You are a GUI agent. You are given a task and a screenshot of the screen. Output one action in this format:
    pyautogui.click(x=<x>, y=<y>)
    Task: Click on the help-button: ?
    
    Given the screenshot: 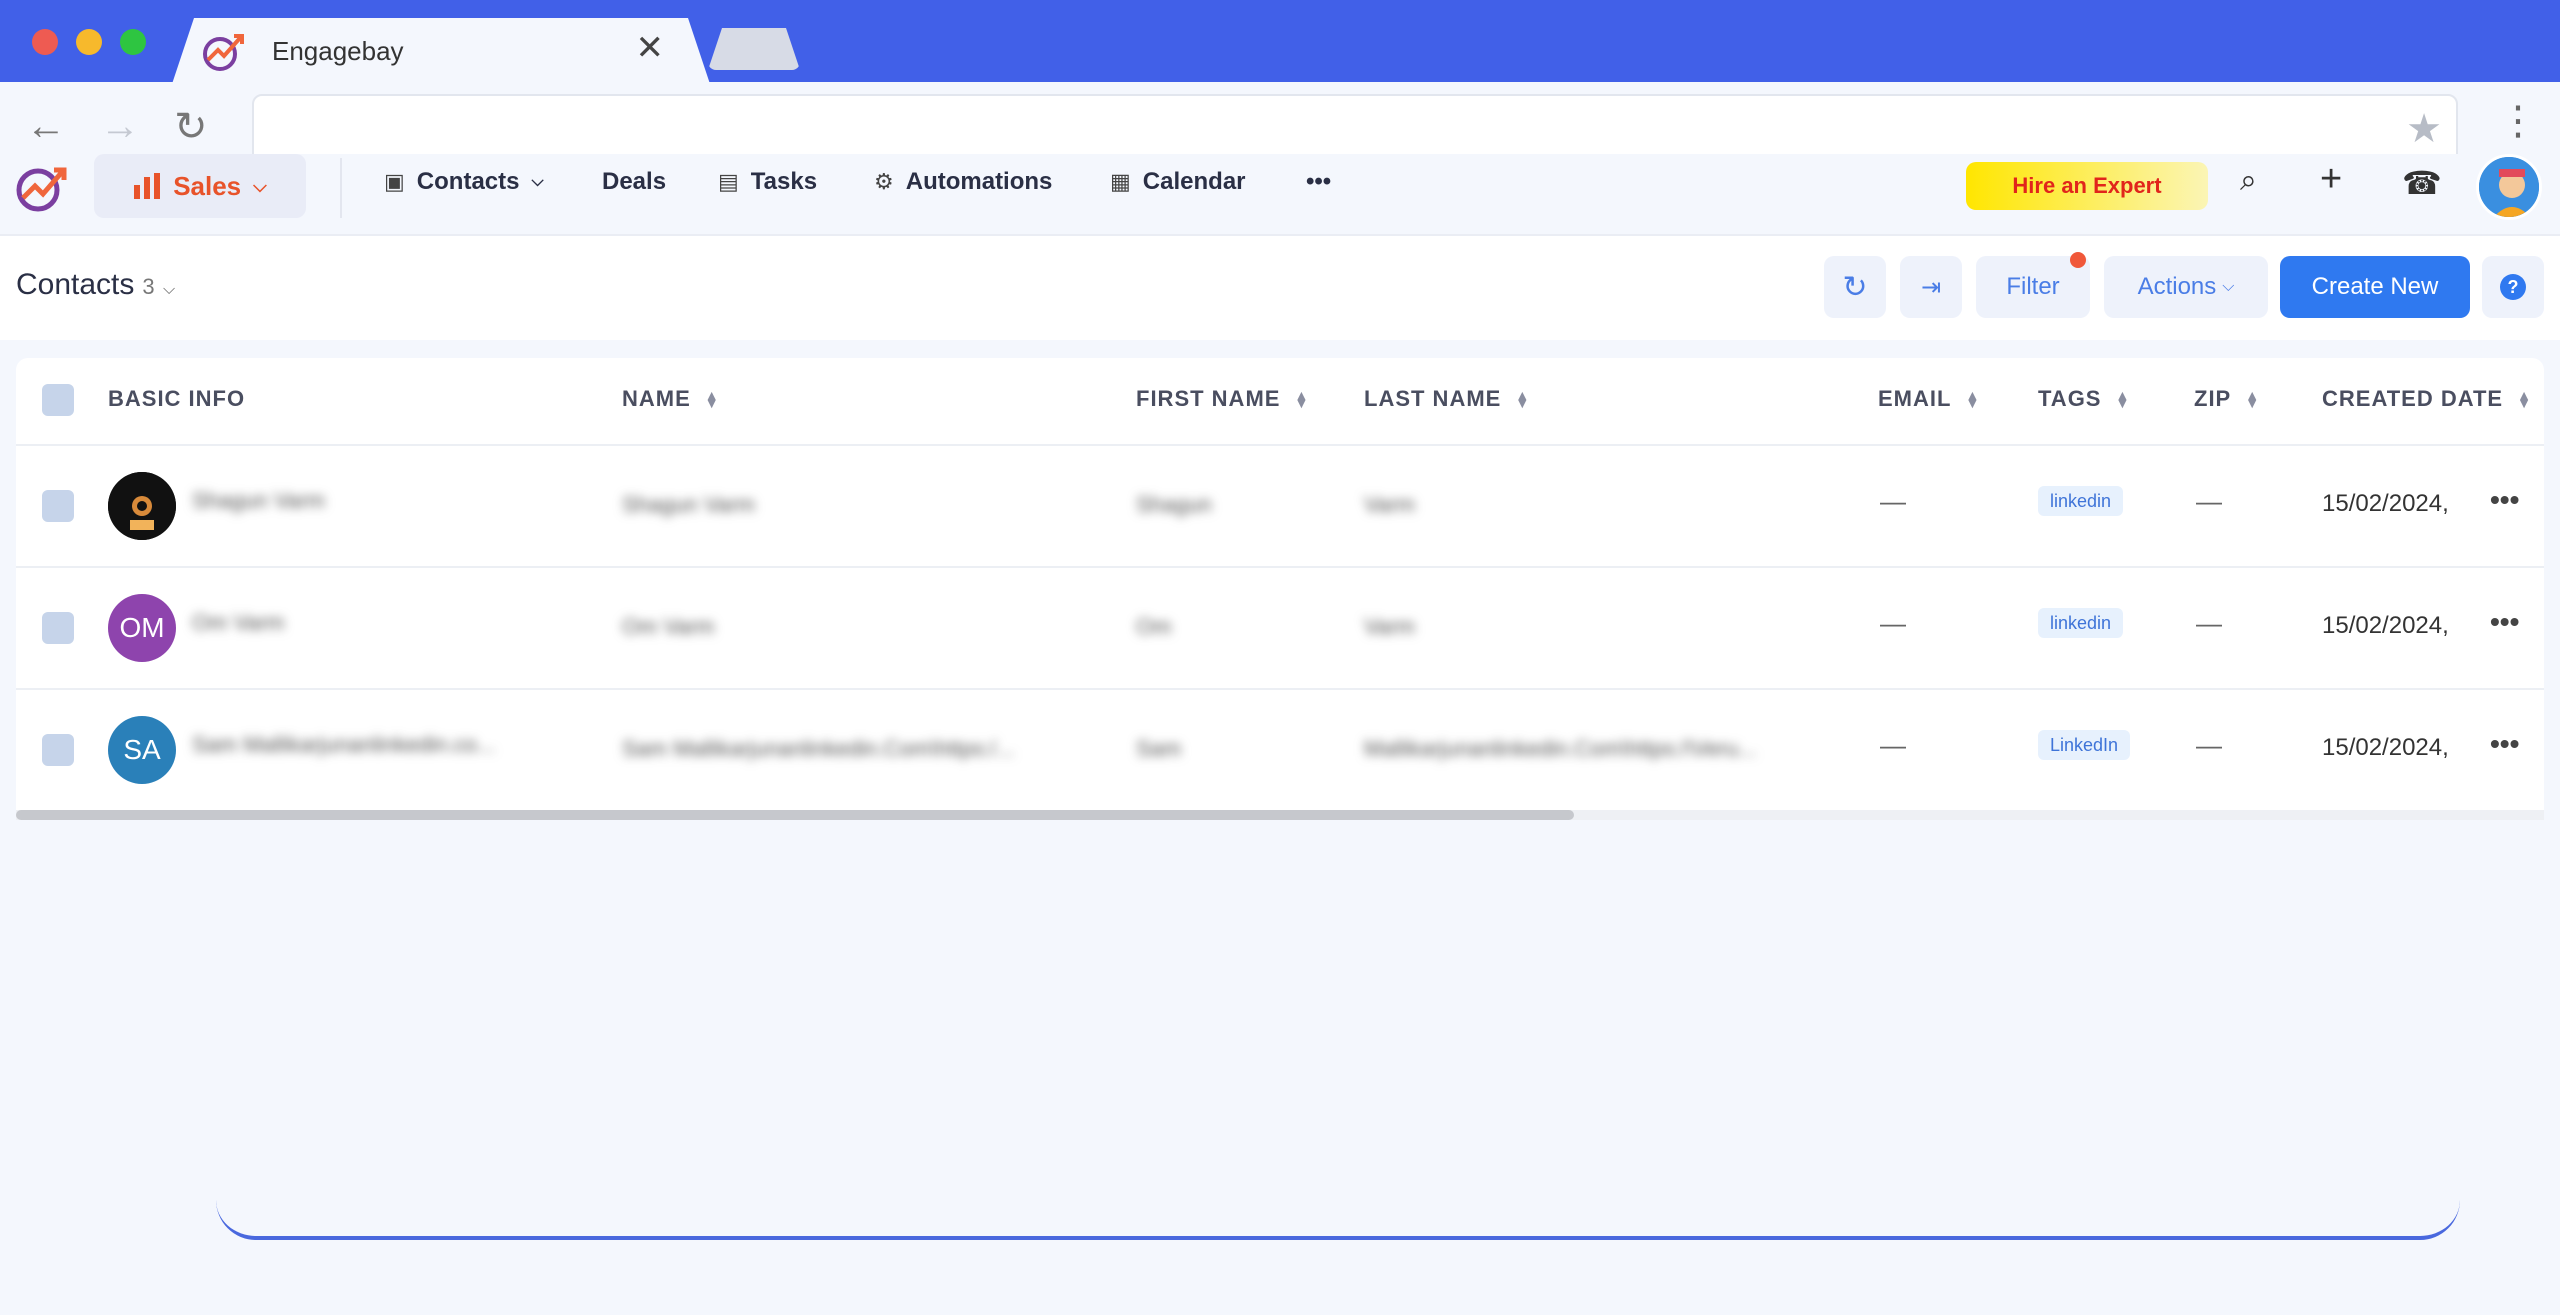 What is the action you would take?
    pyautogui.click(x=2513, y=287)
    